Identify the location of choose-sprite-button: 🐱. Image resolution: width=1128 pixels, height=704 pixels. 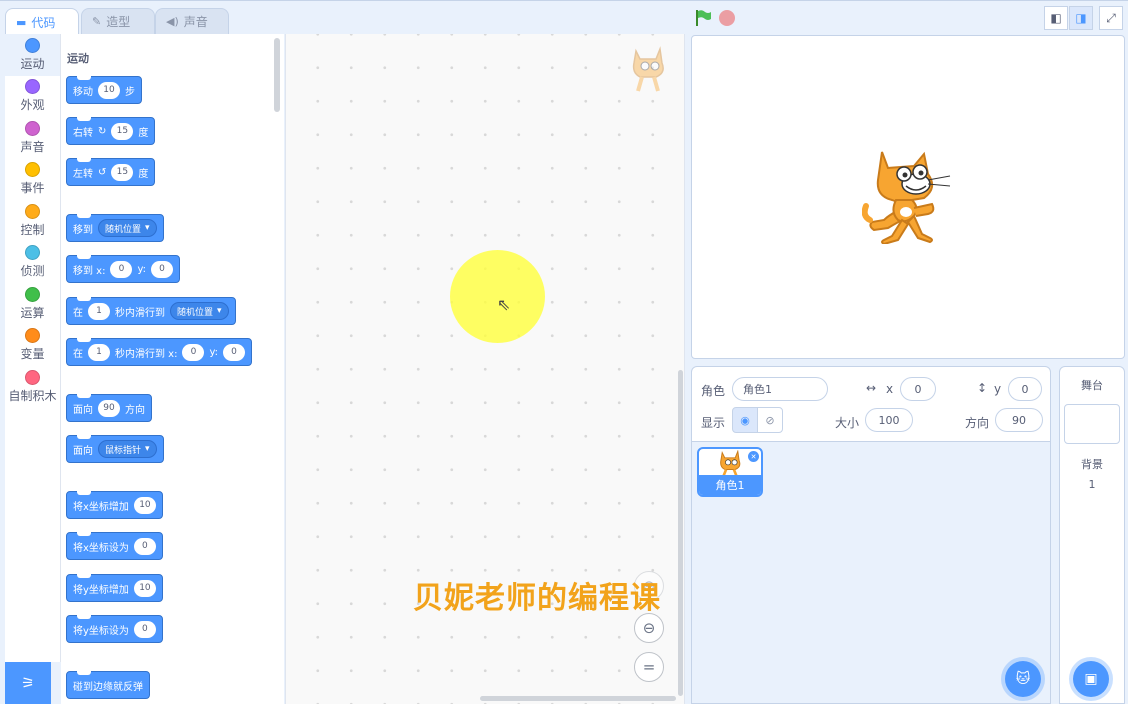
(1023, 679).